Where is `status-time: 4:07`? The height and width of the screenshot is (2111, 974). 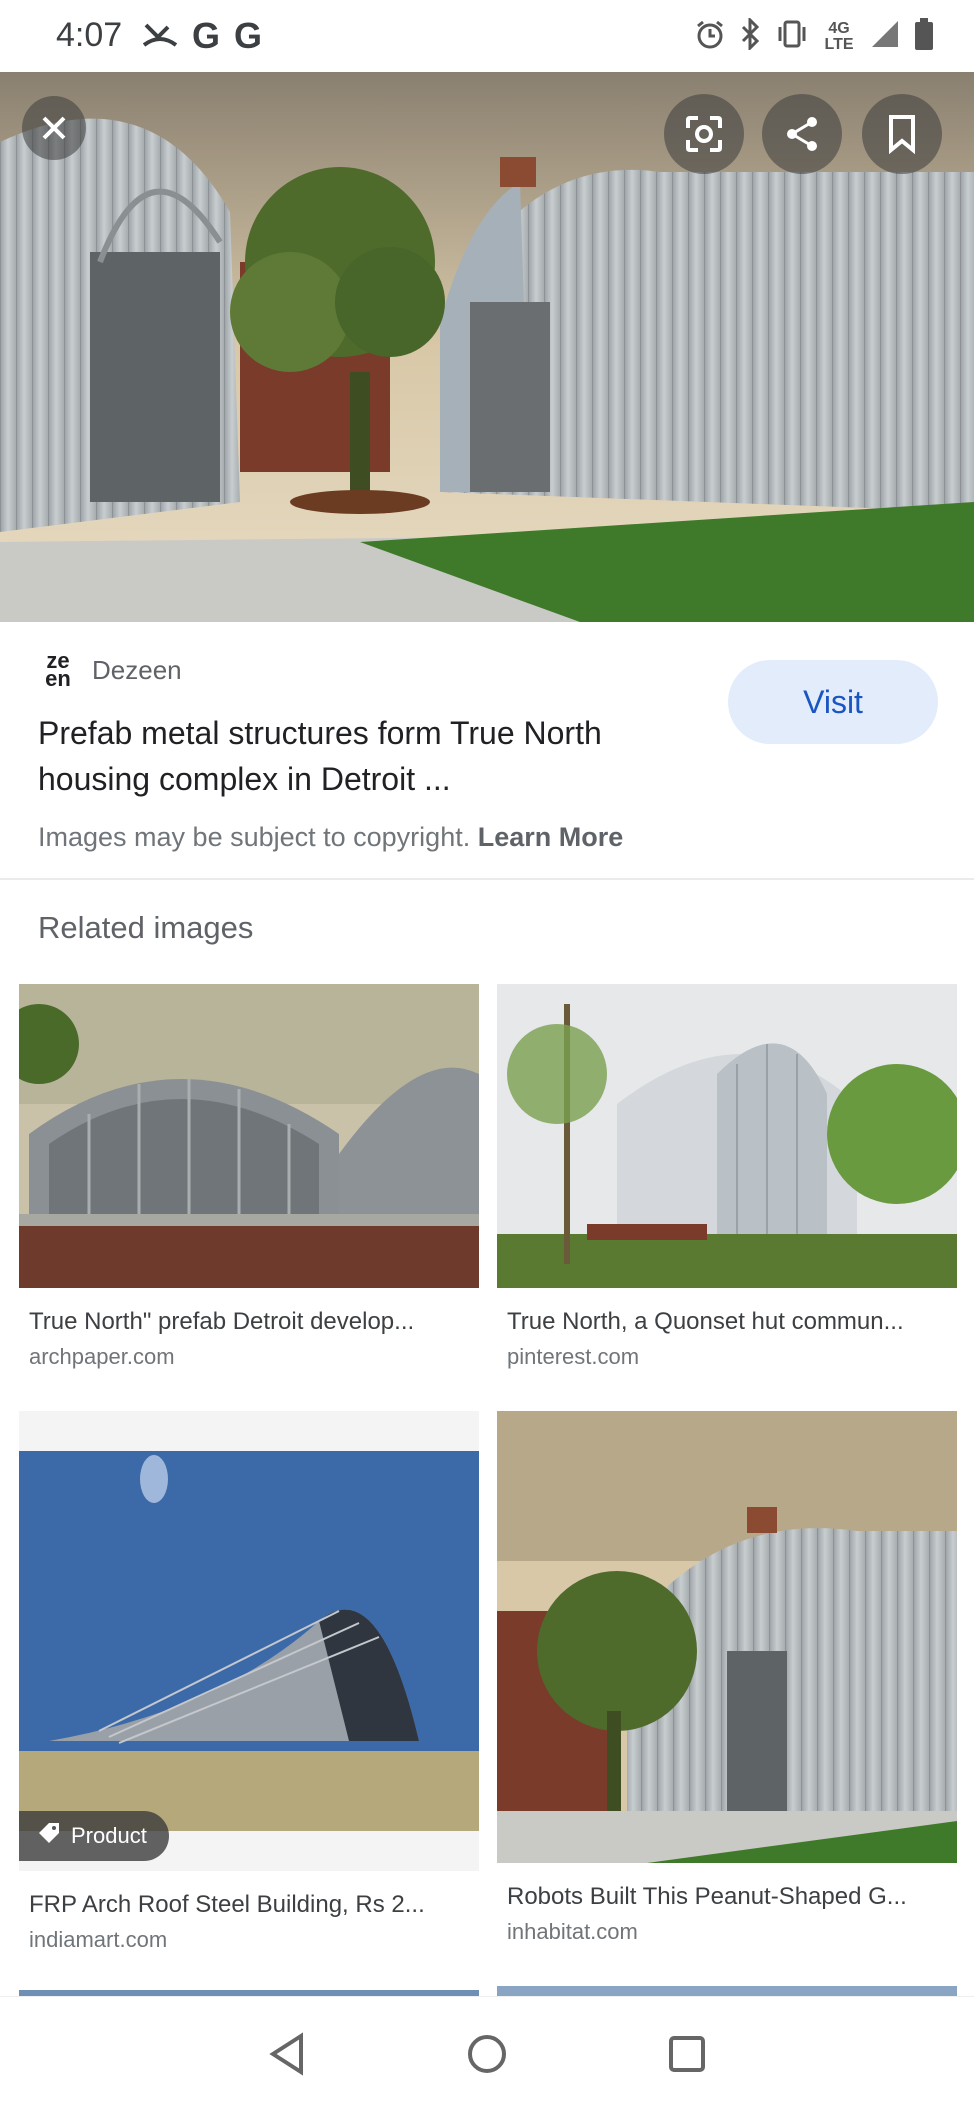
status-time: 4:07 is located at coordinates (89, 35).